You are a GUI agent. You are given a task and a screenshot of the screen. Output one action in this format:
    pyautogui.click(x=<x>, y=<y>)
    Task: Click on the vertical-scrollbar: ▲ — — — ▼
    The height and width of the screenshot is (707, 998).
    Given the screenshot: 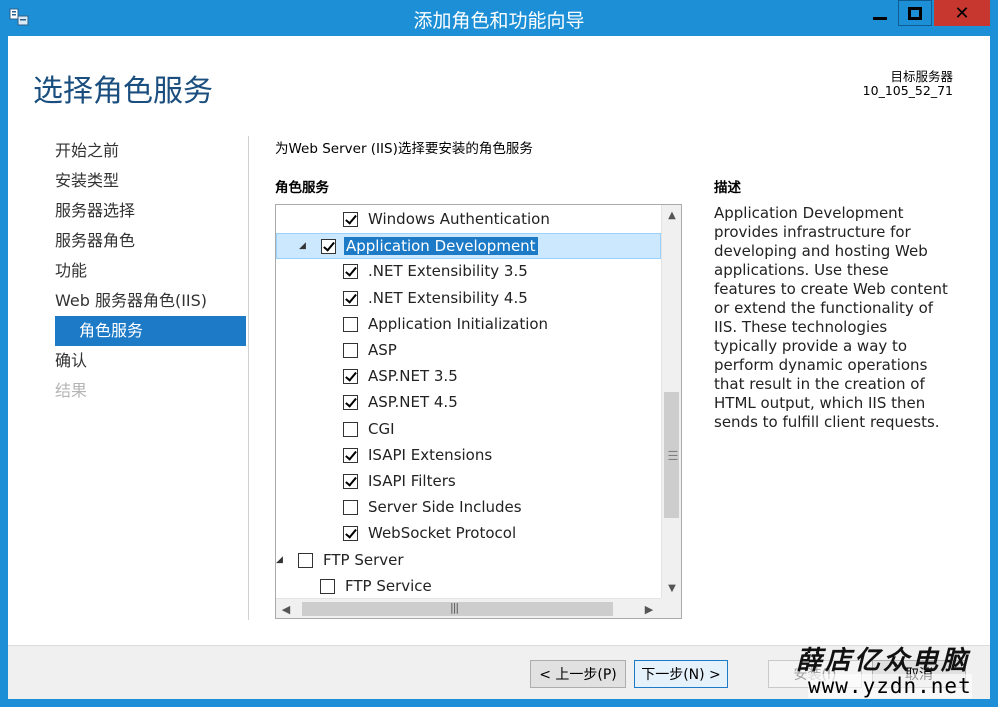 What is the action you would take?
    pyautogui.click(x=671, y=401)
    